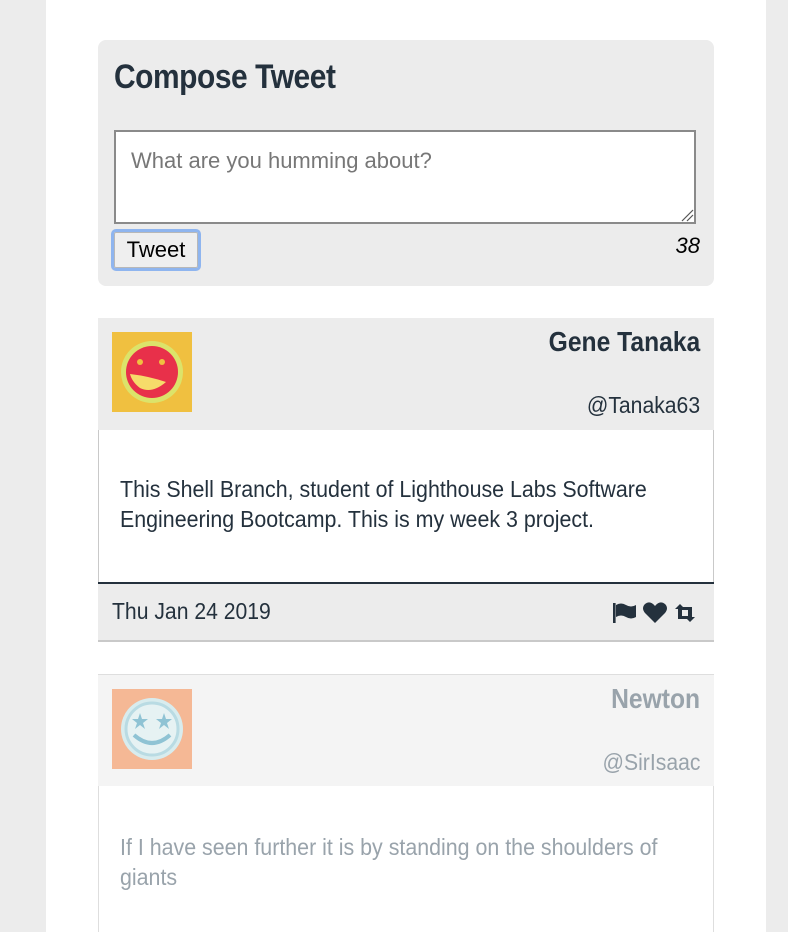 This screenshot has height=932, width=788. I want to click on heart-icon, so click(655, 613).